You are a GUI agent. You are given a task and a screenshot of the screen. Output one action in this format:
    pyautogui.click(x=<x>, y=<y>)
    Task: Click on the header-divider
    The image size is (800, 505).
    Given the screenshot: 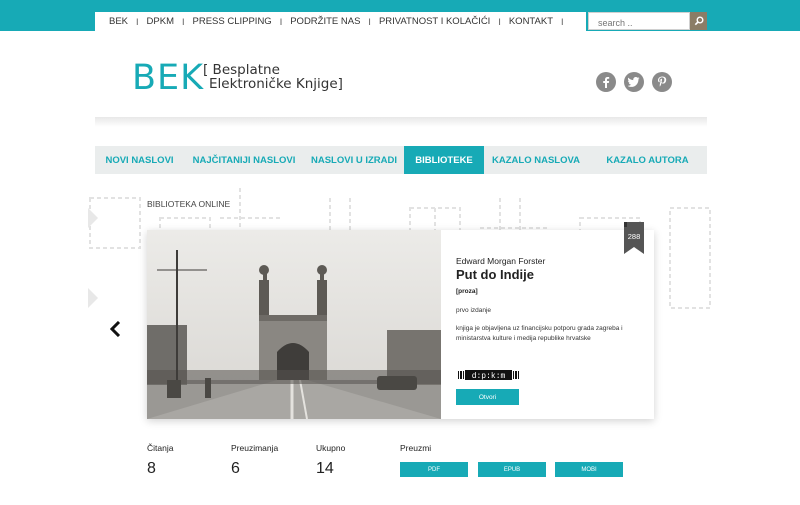 What is the action you would take?
    pyautogui.click(x=401, y=122)
    